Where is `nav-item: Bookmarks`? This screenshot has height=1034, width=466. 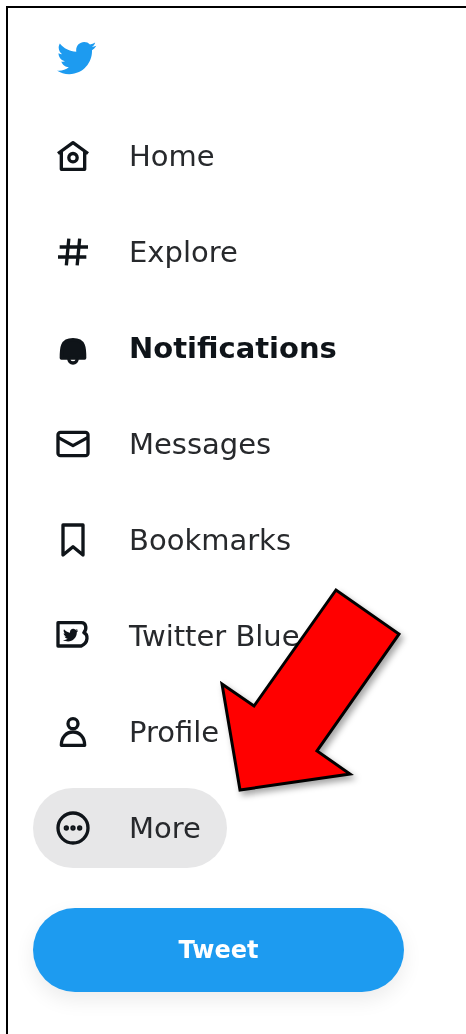
nav-item: Bookmarks is located at coordinates (162, 540).